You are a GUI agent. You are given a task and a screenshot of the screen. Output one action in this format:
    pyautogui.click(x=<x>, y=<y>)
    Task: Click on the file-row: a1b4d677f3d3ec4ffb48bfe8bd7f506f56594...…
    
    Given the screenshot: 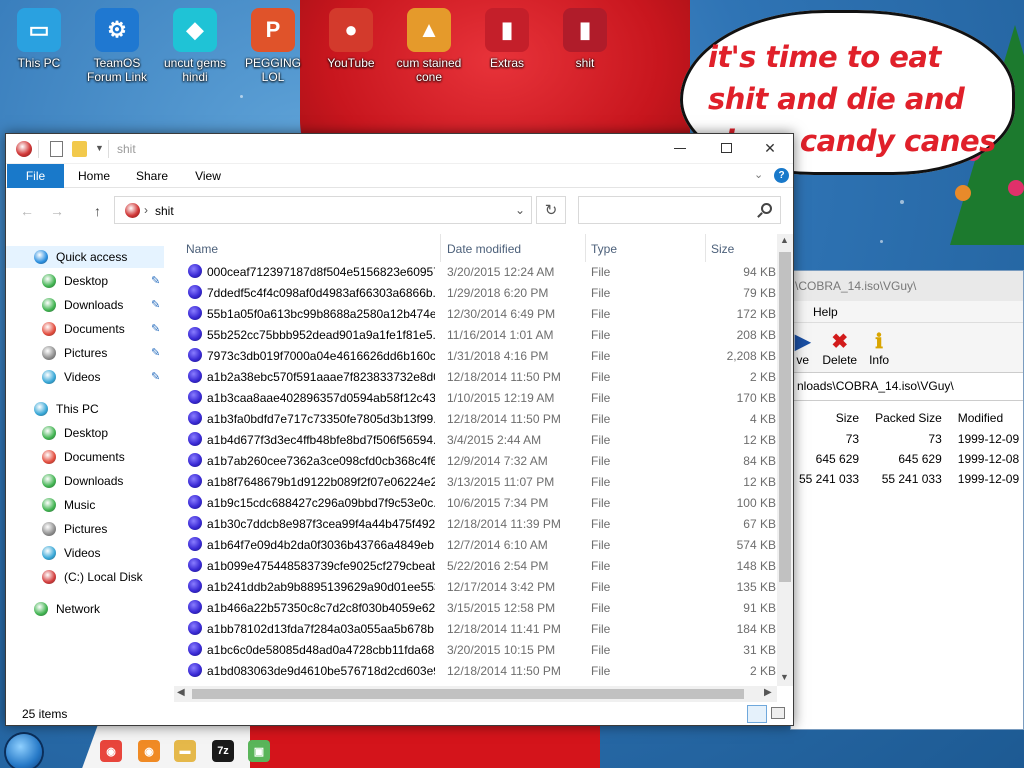 What is the action you would take?
    pyautogui.click(x=476, y=439)
    